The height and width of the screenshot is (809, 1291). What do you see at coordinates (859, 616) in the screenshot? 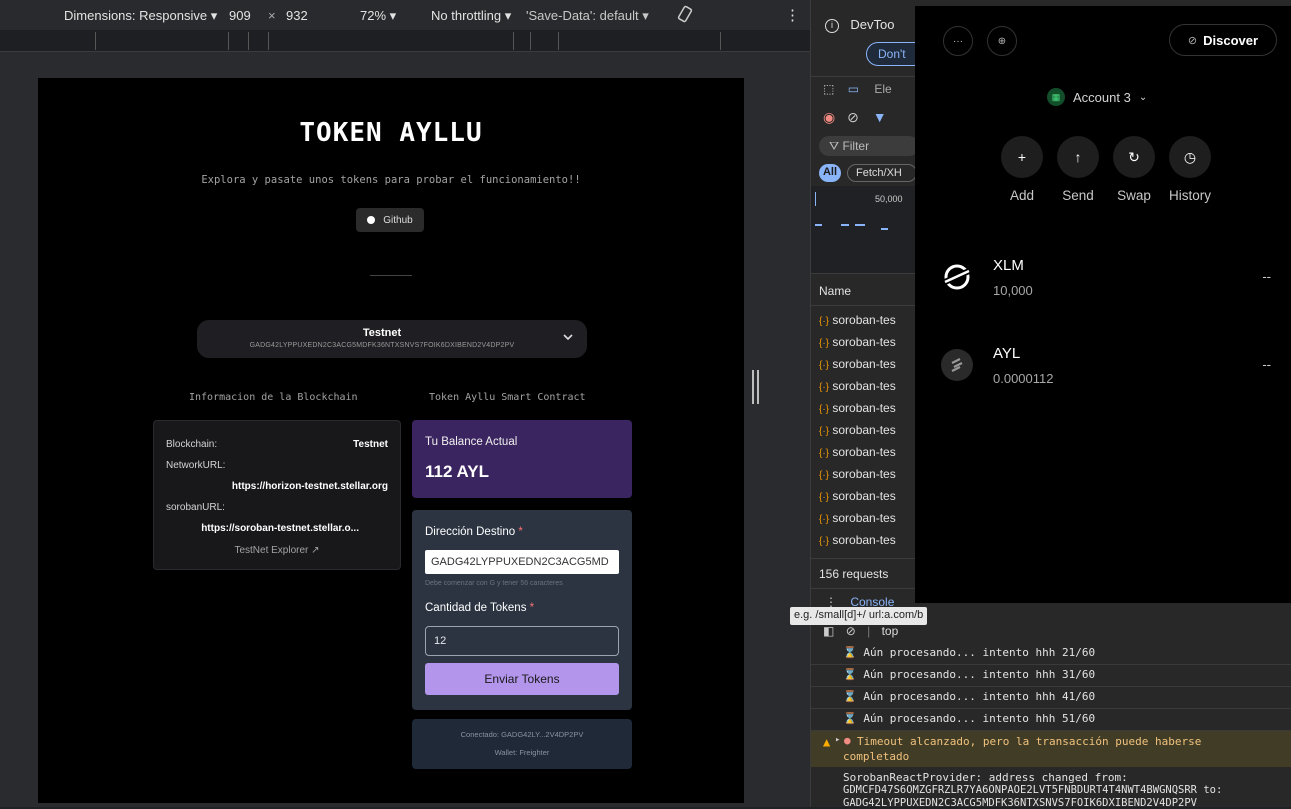
I see `filter-tooltip: e.g. /small[d]+/ url:a.com/b` at bounding box center [859, 616].